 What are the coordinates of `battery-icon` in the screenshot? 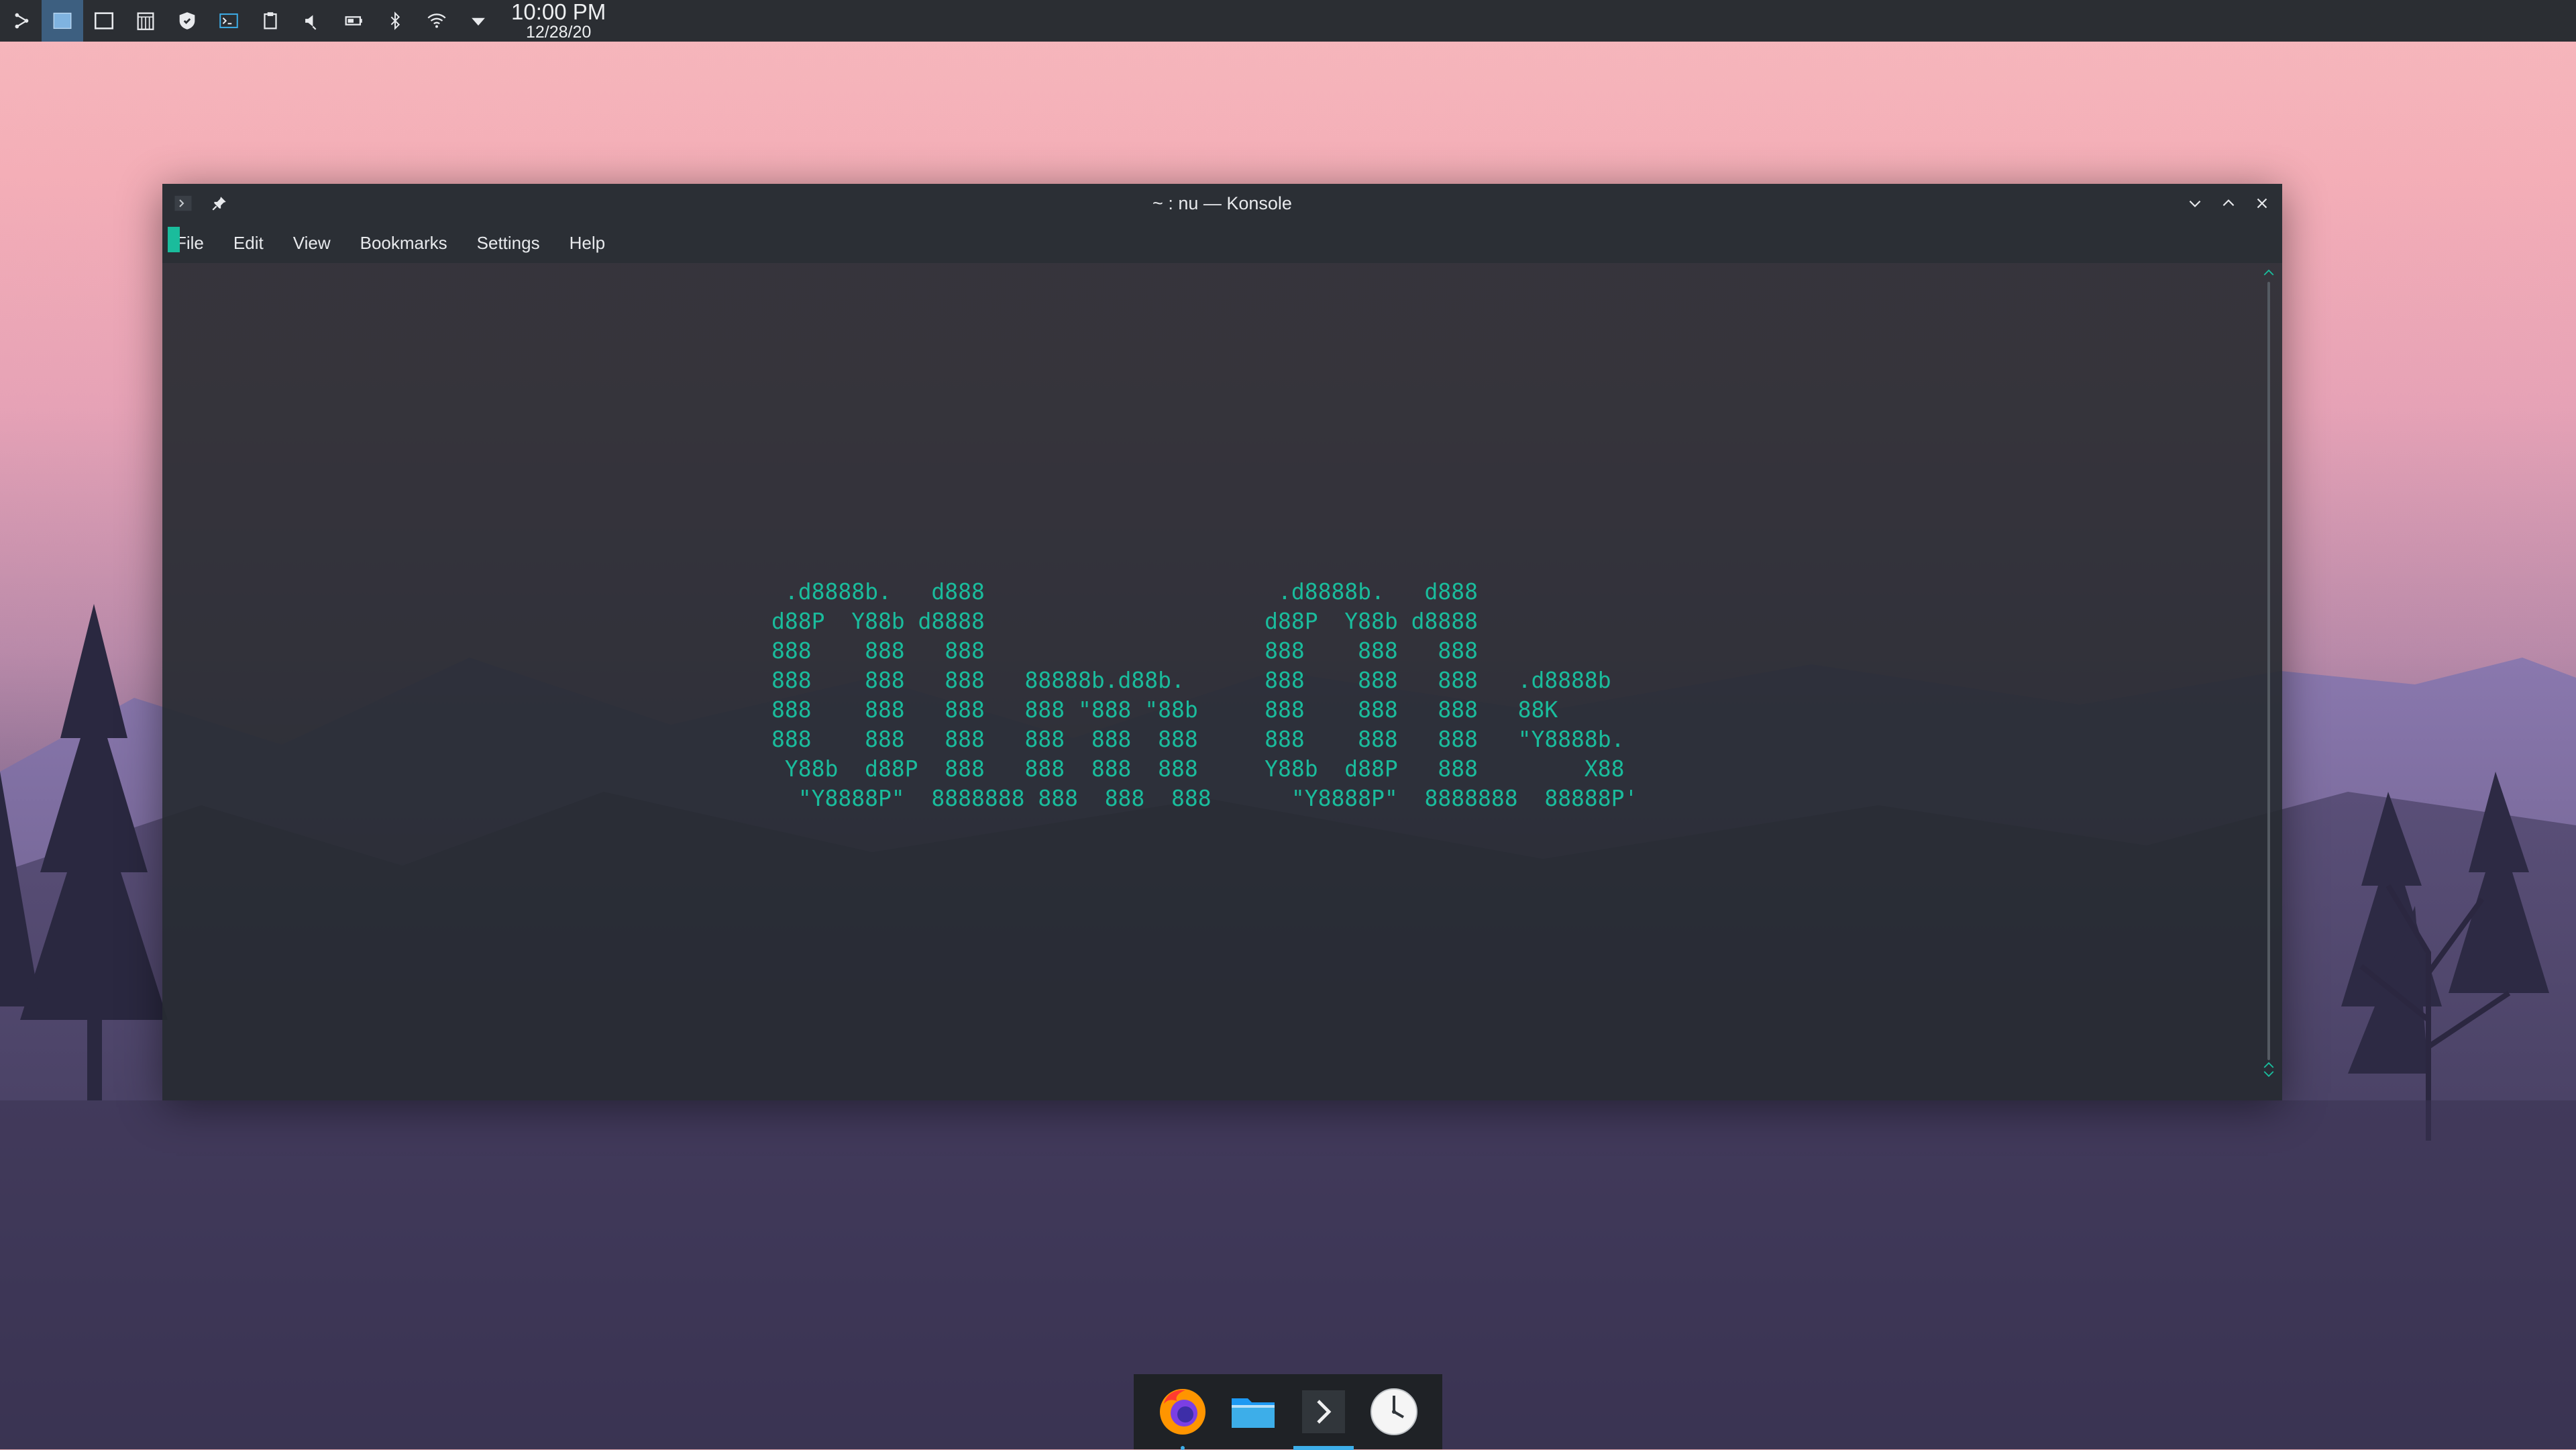 It's located at (353, 21).